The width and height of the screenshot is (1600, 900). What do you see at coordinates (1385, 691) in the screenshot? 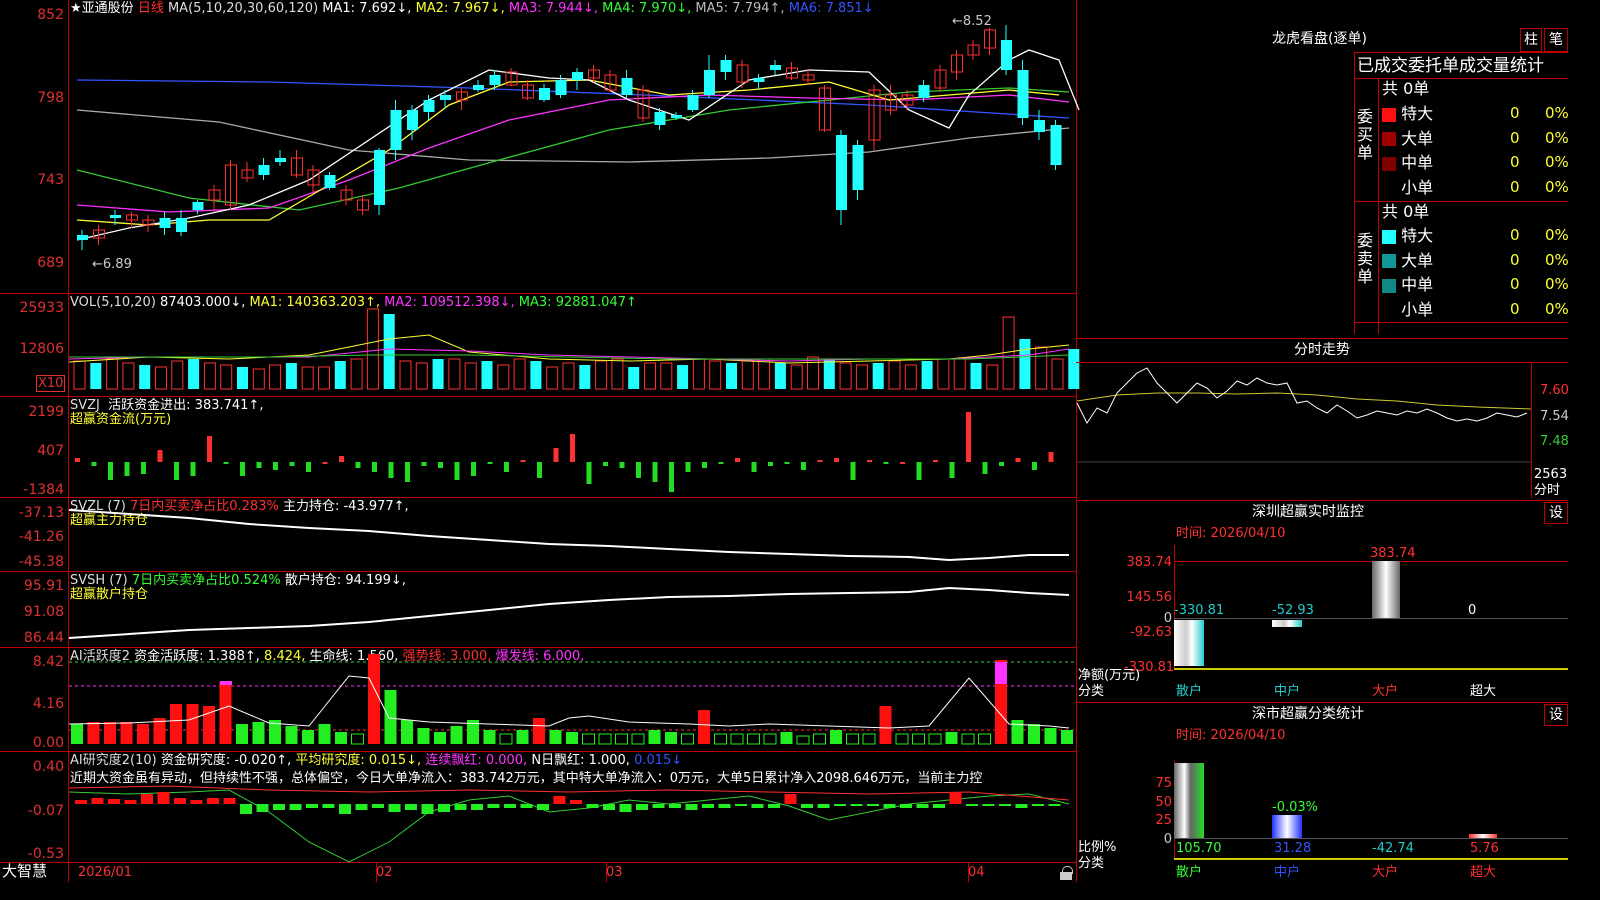
I see `cat-big: 大户` at bounding box center [1385, 691].